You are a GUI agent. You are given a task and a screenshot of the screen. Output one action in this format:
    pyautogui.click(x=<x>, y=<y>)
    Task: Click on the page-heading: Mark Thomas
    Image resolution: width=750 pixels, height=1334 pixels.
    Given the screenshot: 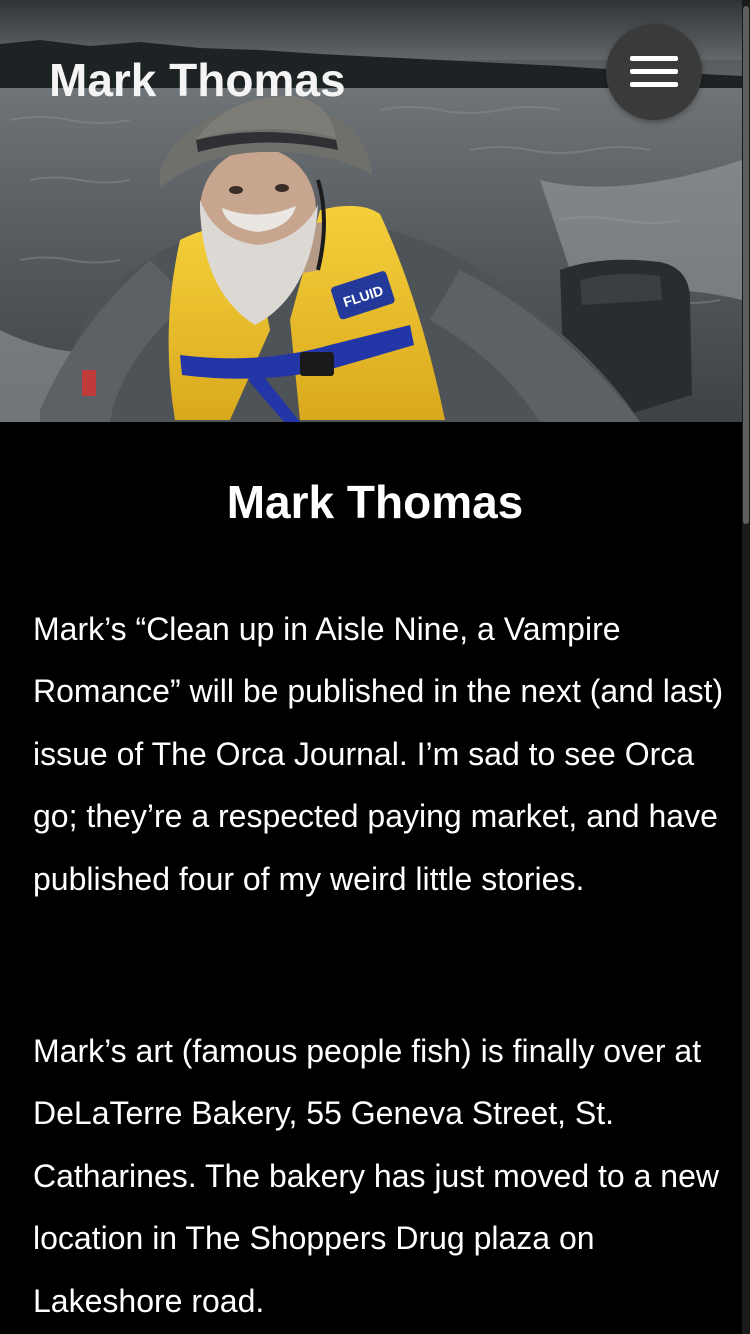 What is the action you would take?
    pyautogui.click(x=375, y=502)
    